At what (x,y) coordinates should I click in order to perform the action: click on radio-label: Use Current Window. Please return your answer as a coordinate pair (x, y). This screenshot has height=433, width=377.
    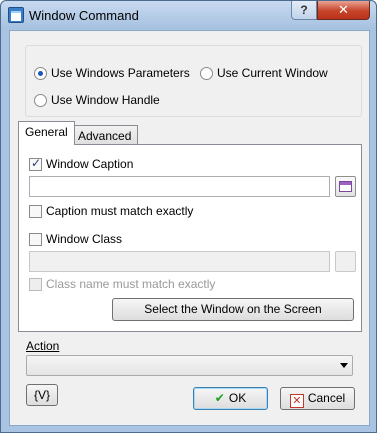
    Looking at the image, I should click on (272, 73).